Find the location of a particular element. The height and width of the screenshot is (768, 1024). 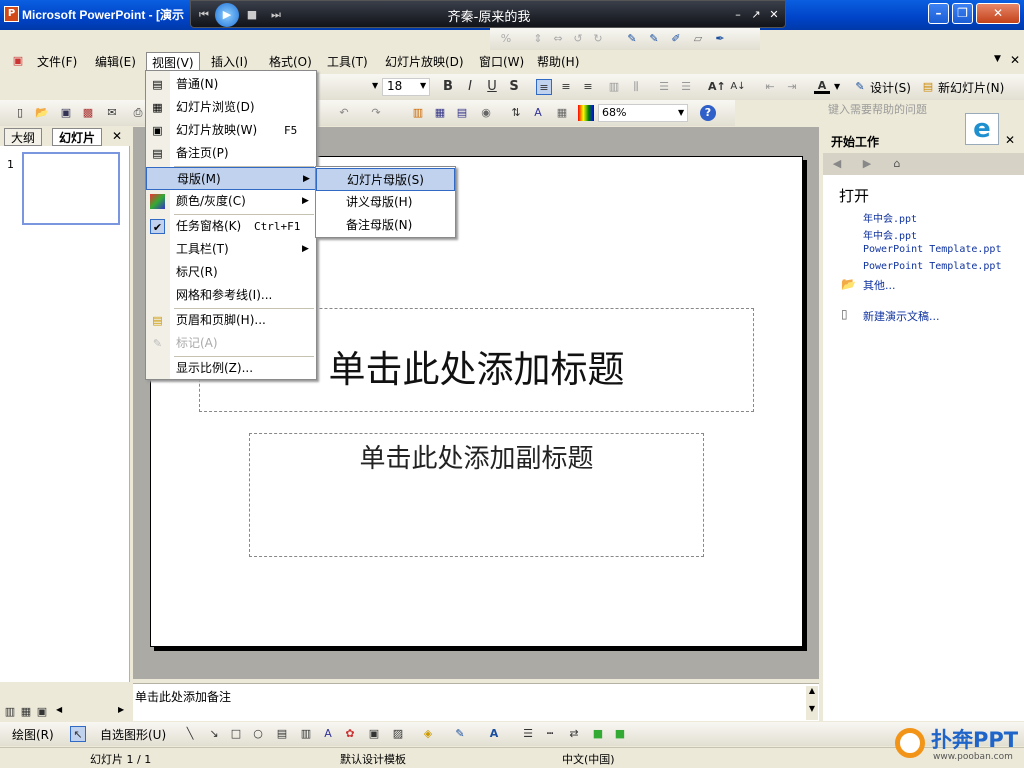

subtitle-placeholder: 单击此处添加副标题 is located at coordinates (476, 495).